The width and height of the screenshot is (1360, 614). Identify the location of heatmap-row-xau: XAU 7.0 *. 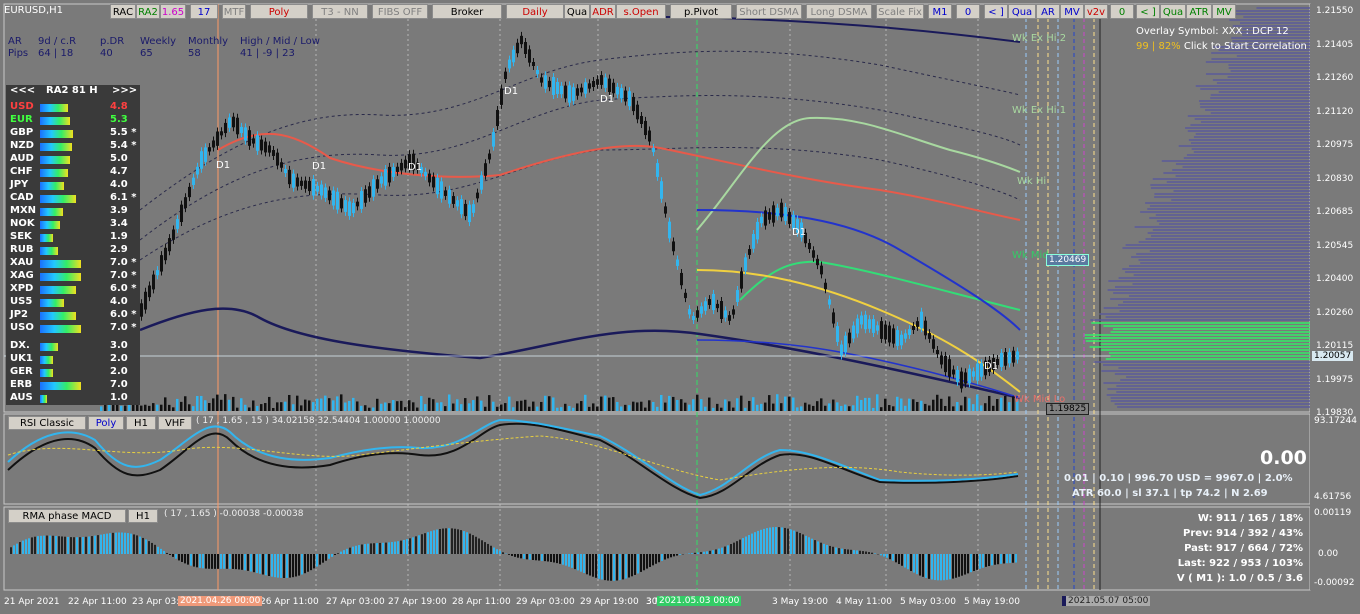
(73, 263).